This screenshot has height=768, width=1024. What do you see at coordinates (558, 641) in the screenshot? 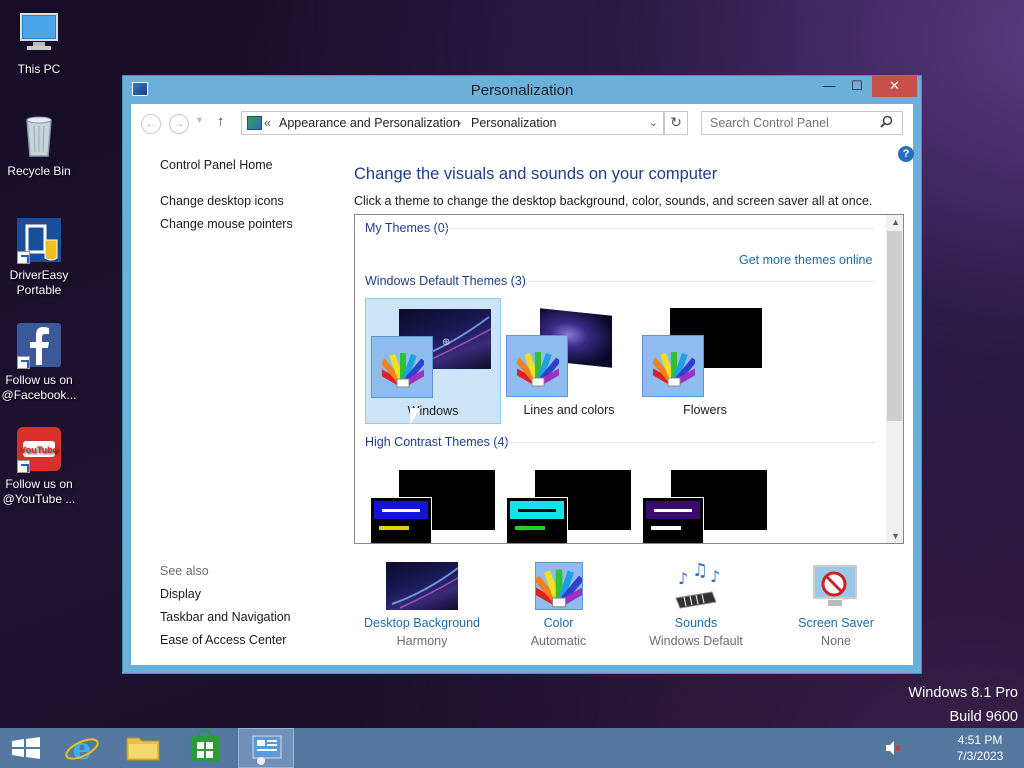
I see `setting-value: Automatic` at bounding box center [558, 641].